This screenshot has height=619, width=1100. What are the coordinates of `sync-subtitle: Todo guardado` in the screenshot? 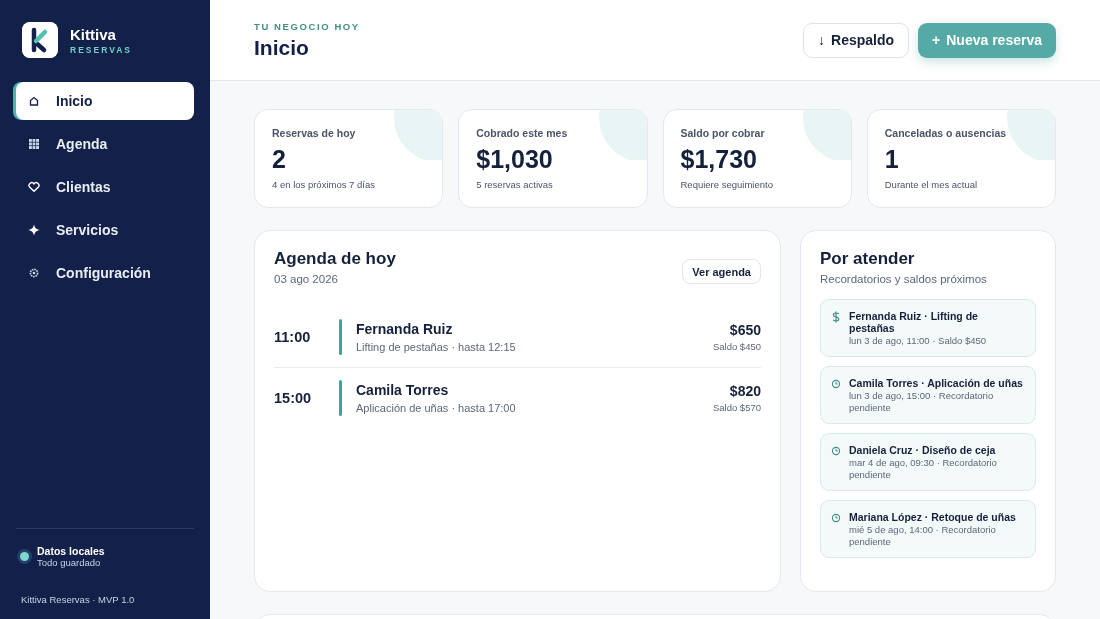 It's located at (69, 562).